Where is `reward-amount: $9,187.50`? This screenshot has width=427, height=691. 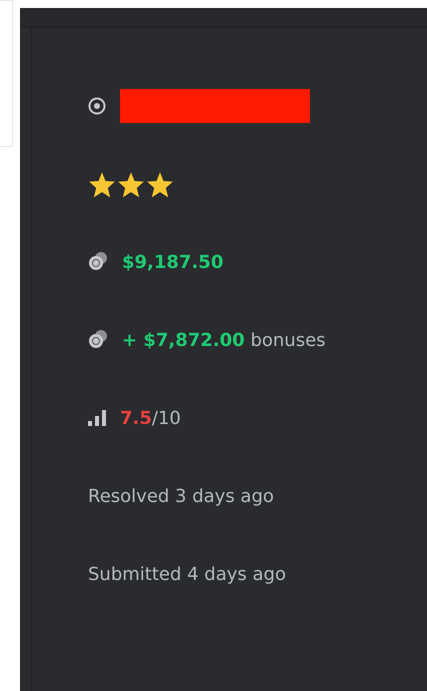 reward-amount: $9,187.50 is located at coordinates (173, 262).